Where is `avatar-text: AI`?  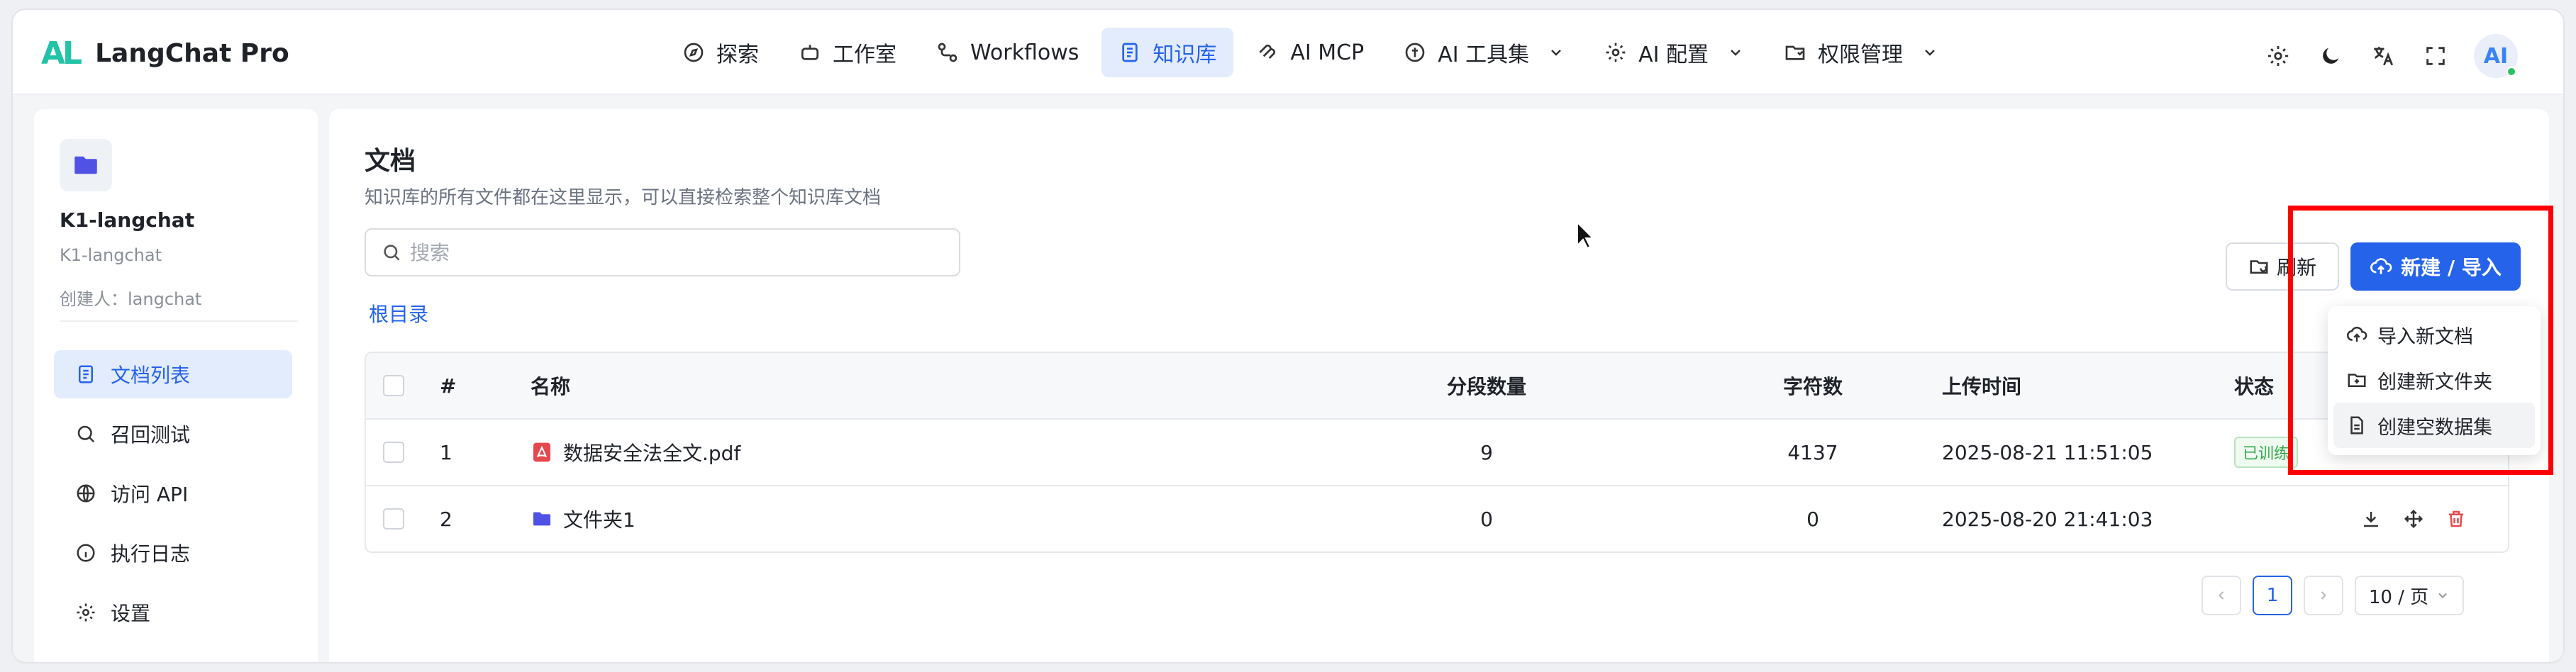 avatar-text: AI is located at coordinates (2496, 56).